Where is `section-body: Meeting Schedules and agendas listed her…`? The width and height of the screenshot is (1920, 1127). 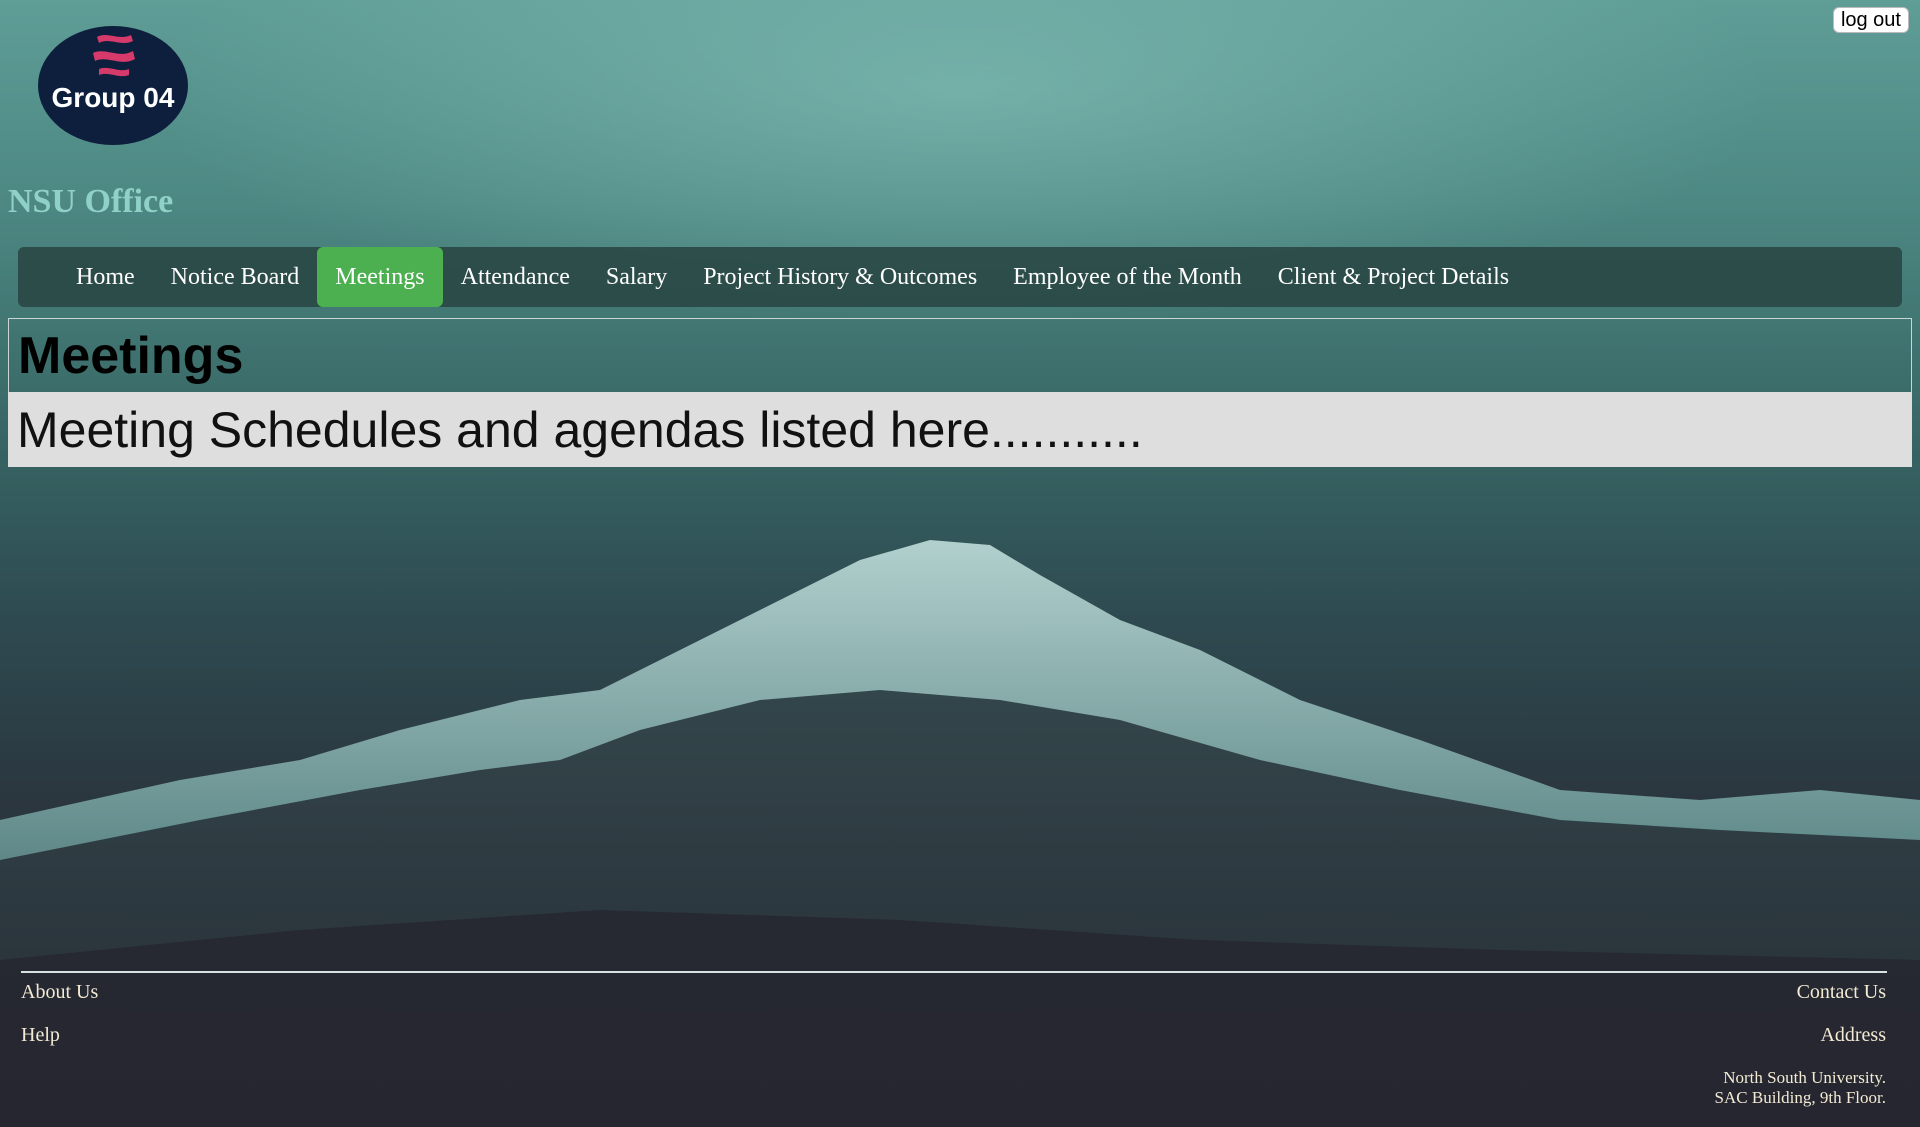 section-body: Meeting Schedules and agendas listed her… is located at coordinates (960, 429).